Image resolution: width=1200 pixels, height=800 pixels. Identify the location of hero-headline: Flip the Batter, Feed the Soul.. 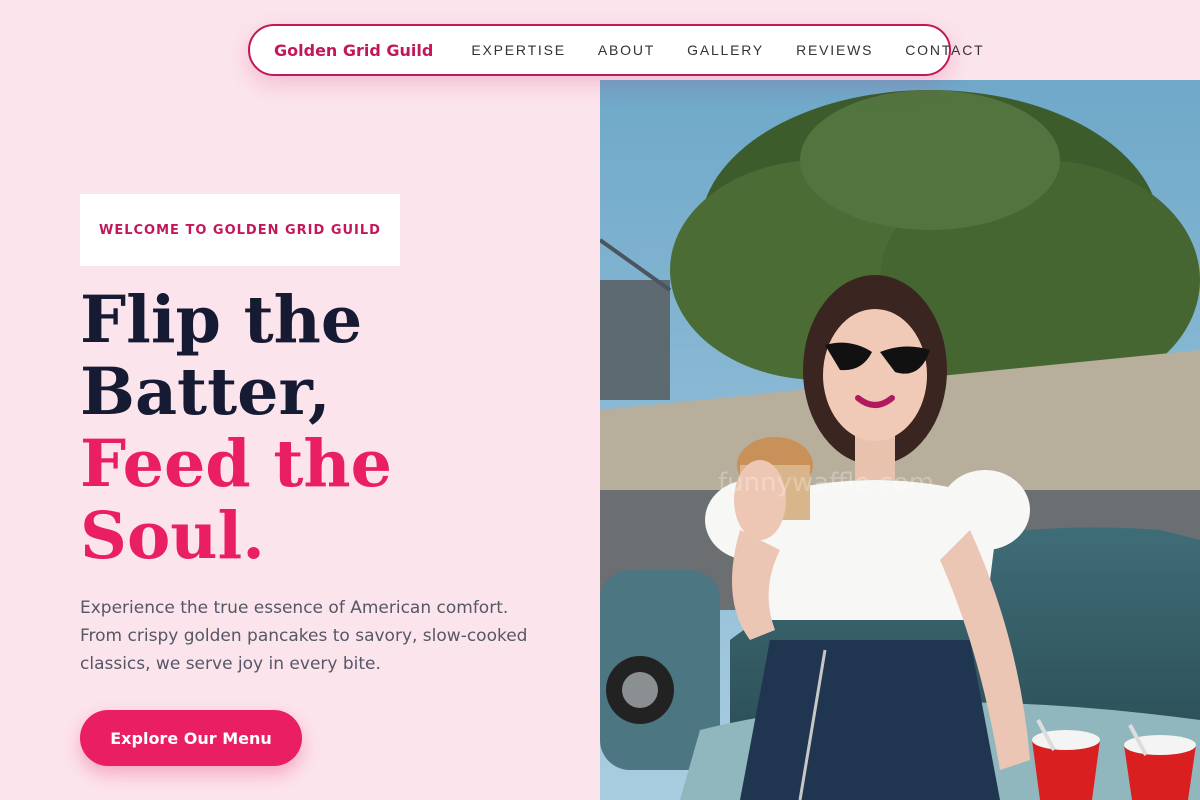
(236, 428).